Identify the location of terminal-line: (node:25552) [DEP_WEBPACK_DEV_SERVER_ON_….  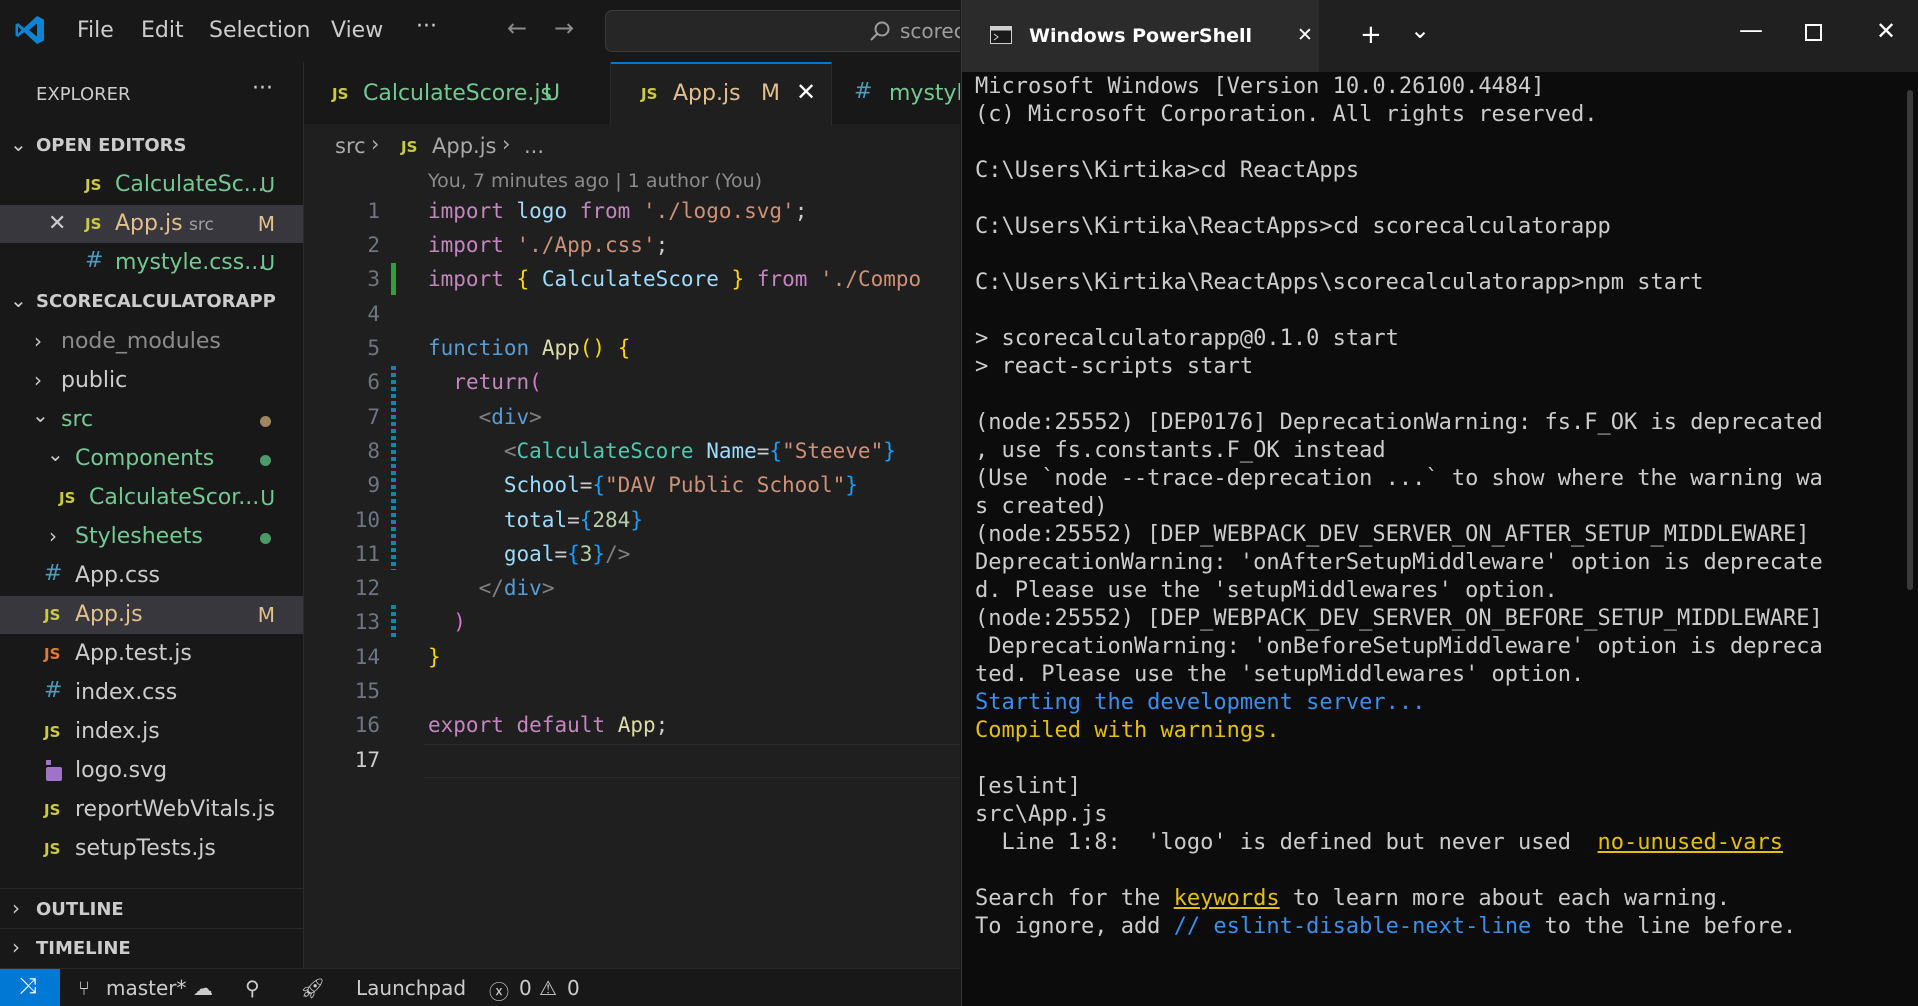
(1399, 618).